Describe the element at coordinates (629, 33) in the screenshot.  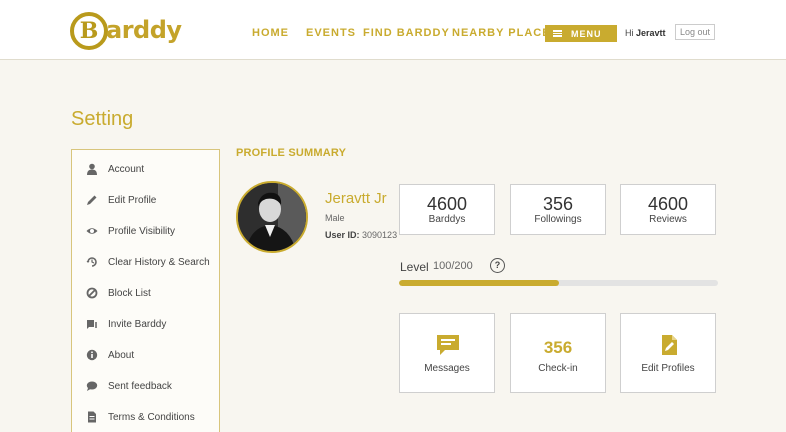
I see `greeting-prefix: Hi` at that location.